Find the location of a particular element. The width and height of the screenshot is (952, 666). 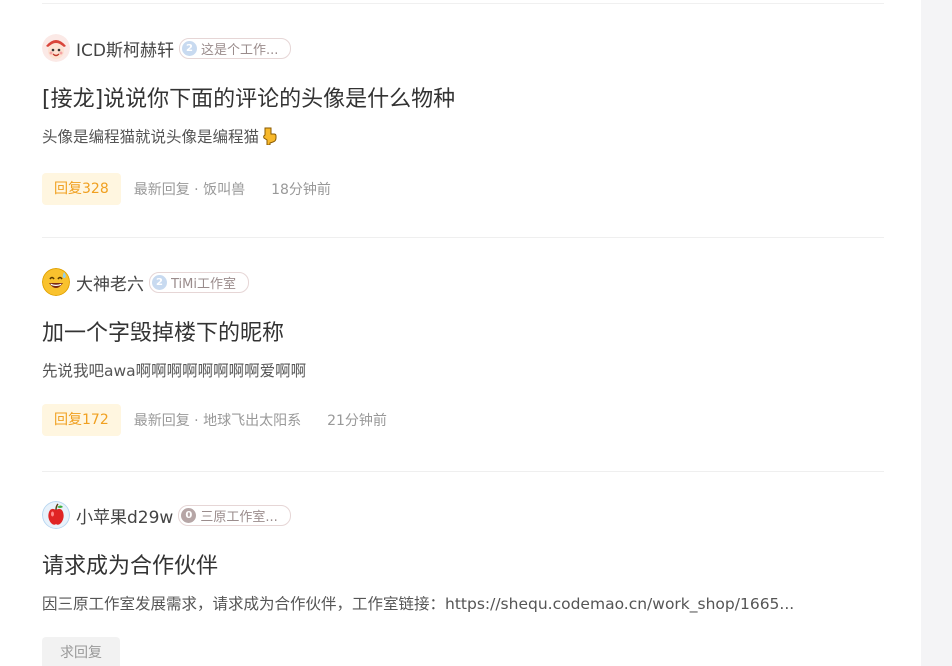

post-time: 18分钟前 is located at coordinates (301, 190).